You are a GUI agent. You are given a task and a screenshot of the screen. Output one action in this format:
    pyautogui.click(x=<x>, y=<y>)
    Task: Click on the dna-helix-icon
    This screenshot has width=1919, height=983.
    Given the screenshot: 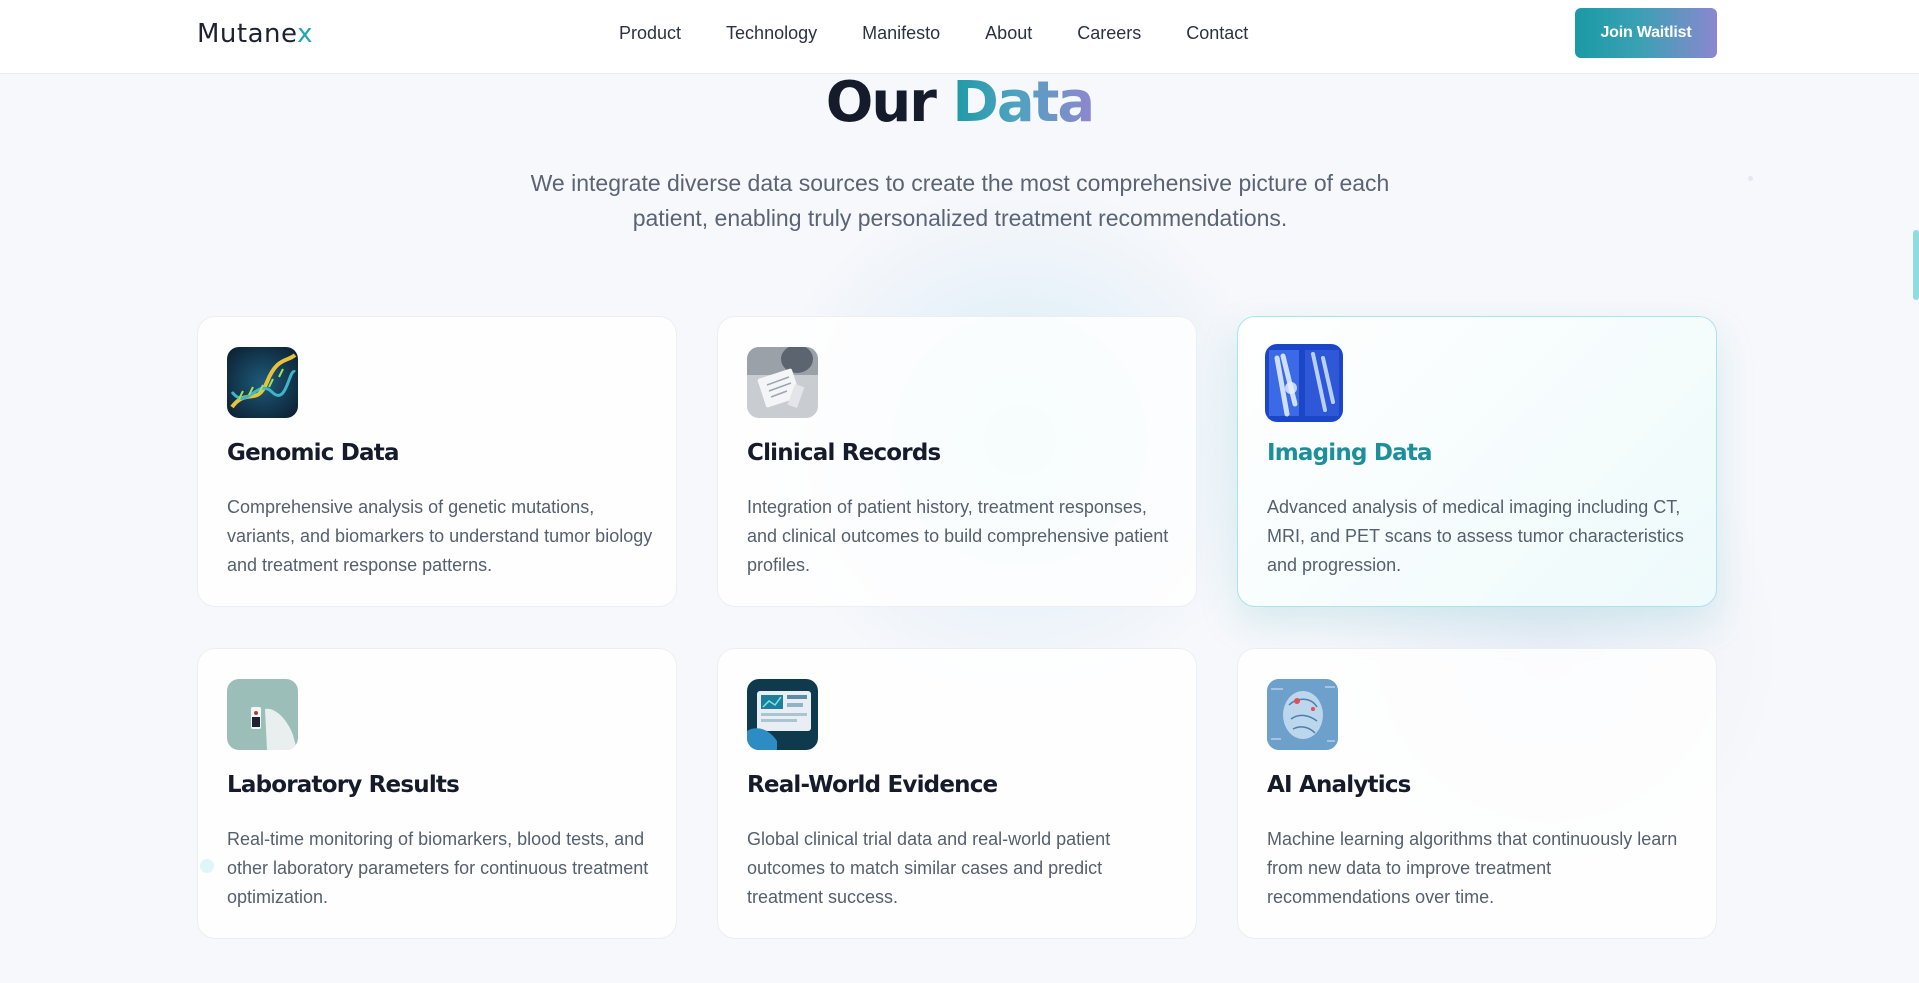 What is the action you would take?
    pyautogui.click(x=262, y=382)
    